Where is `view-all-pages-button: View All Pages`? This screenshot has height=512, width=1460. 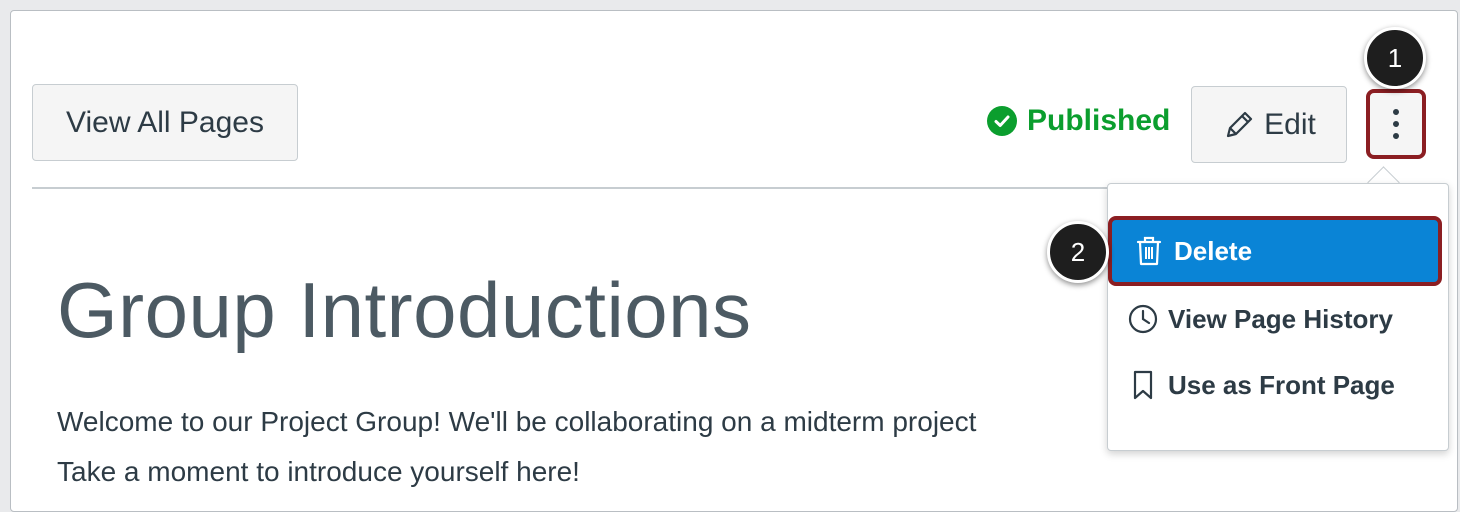
view-all-pages-button: View All Pages is located at coordinates (165, 122).